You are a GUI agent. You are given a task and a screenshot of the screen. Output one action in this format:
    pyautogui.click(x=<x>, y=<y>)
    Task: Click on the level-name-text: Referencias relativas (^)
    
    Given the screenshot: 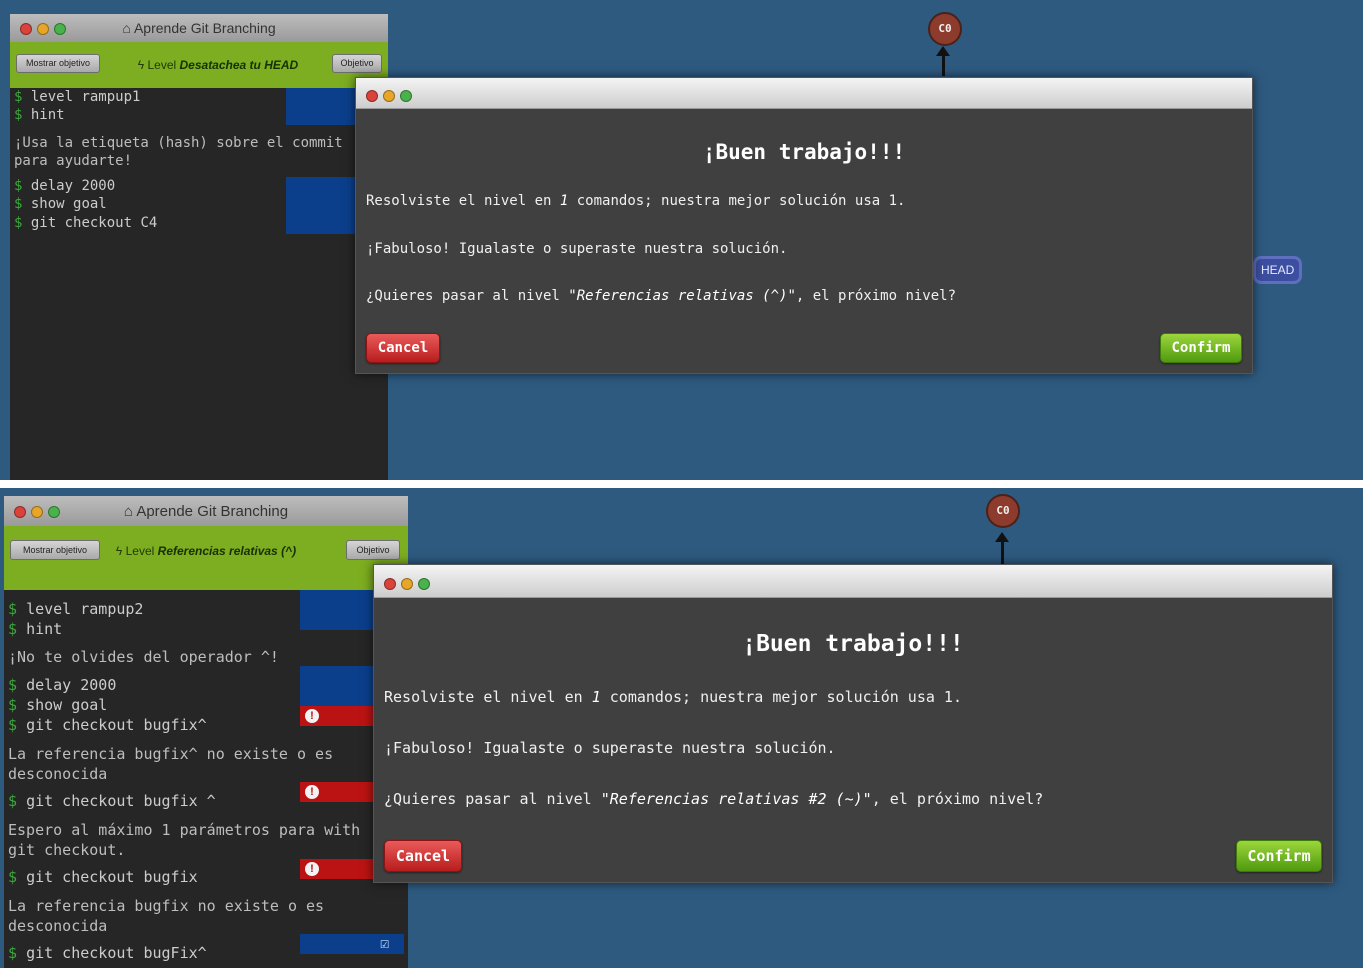 What is the action you would take?
    pyautogui.click(x=227, y=551)
    